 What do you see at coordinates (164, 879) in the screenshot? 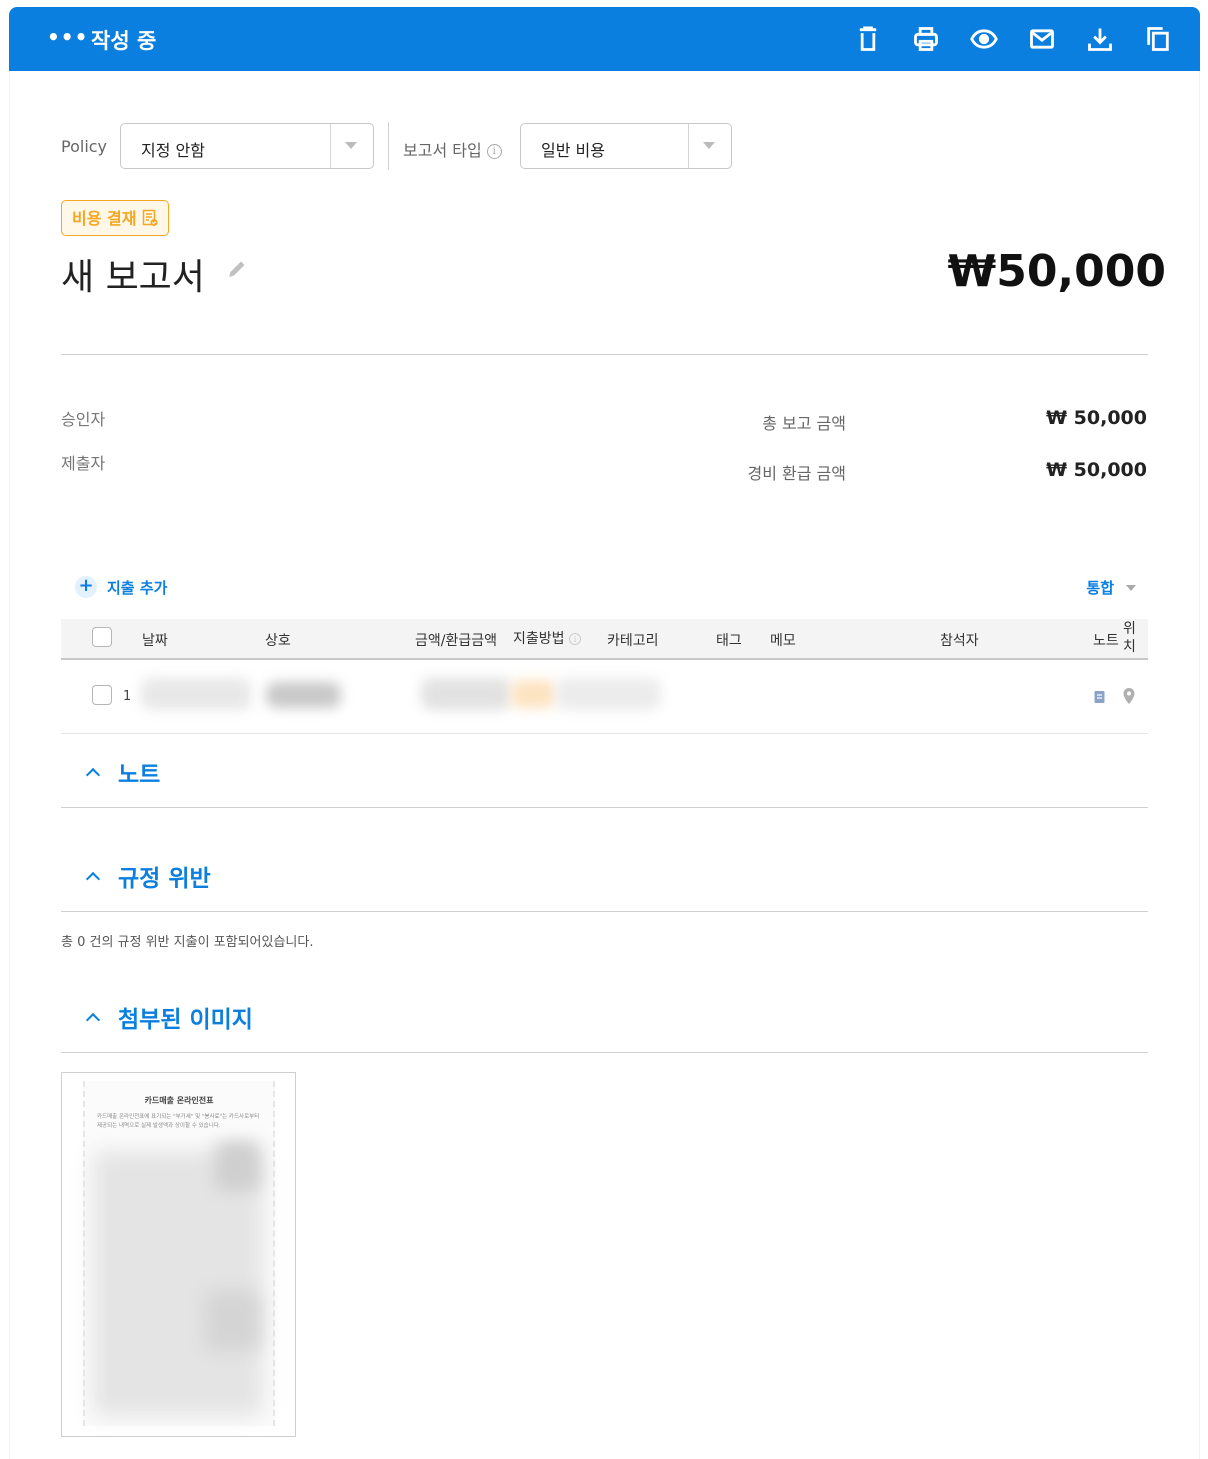
I see `violations-section-title: 규정 위반` at bounding box center [164, 879].